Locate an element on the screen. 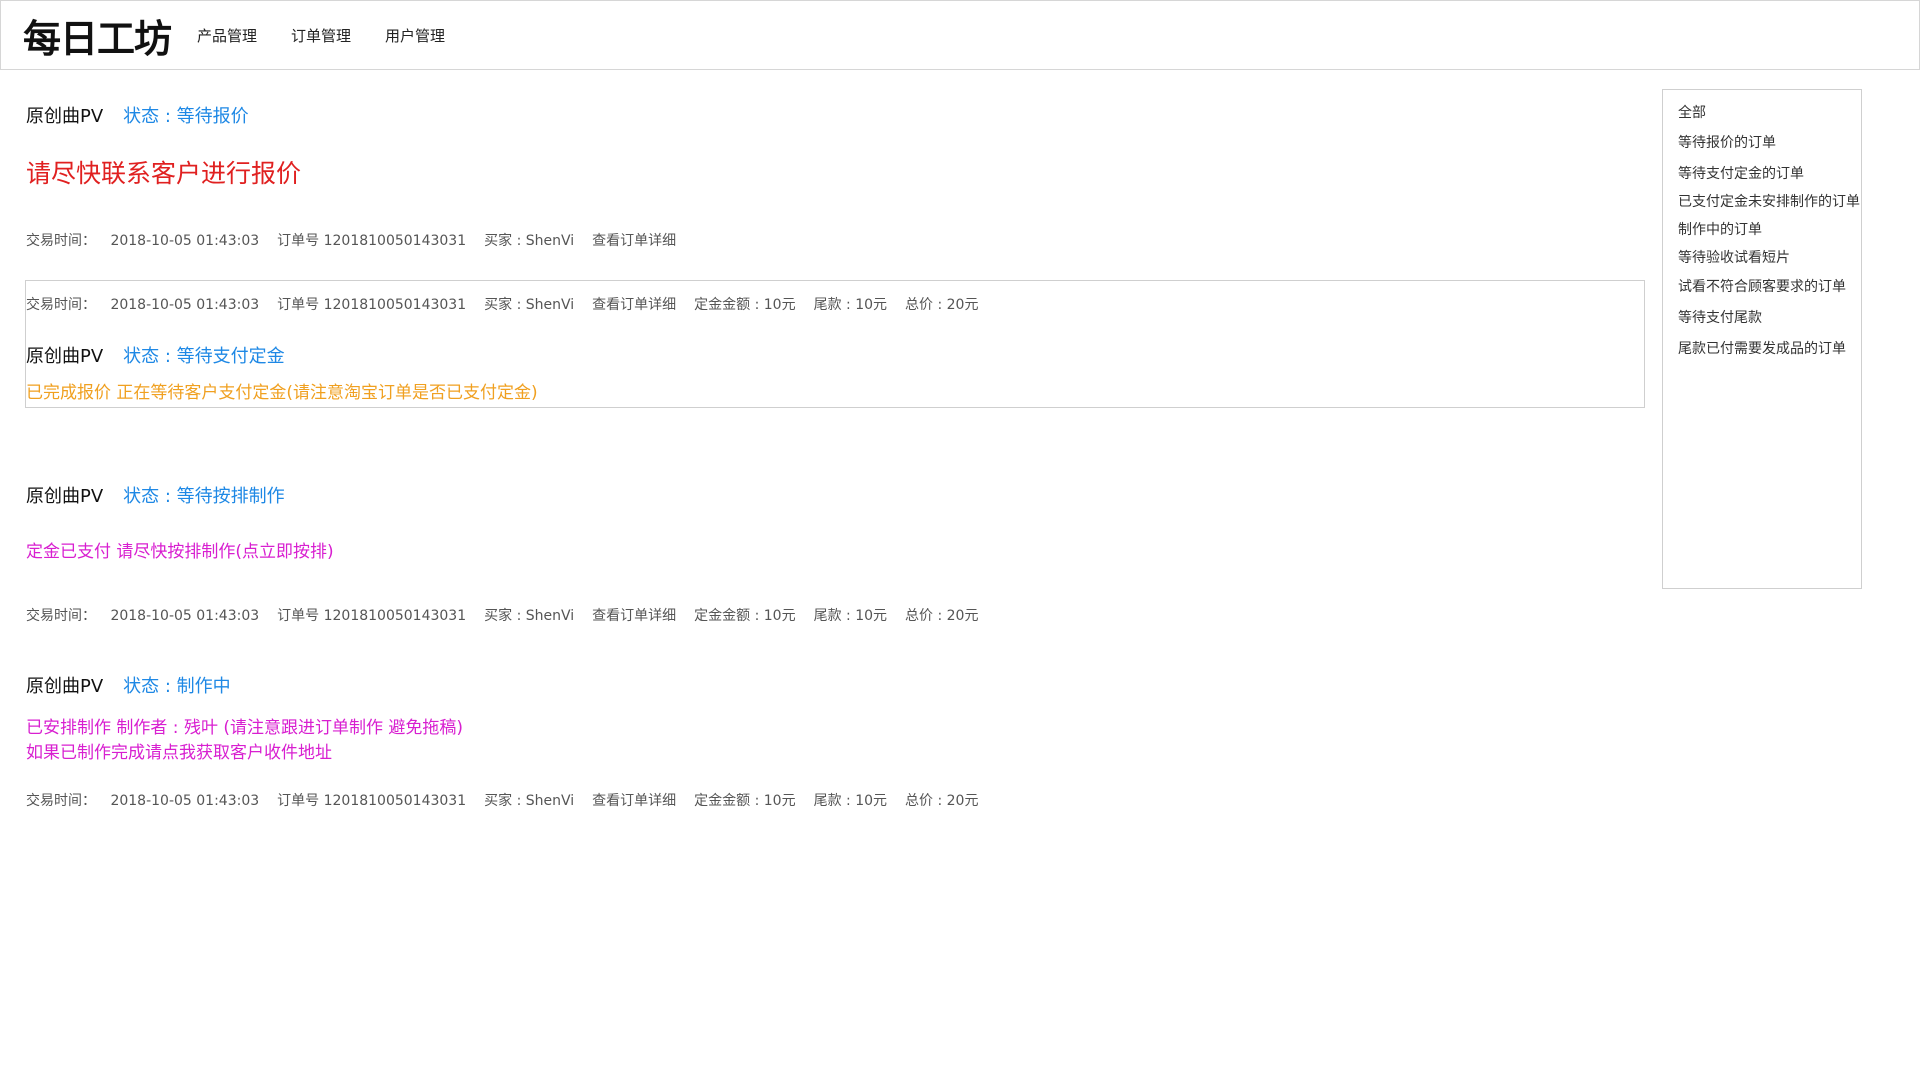 Image resolution: width=1920 pixels, height=1080 pixels. top-navigation-bar: 每日工坊 产品管理 订单管理 用户管理 is located at coordinates (960, 35).